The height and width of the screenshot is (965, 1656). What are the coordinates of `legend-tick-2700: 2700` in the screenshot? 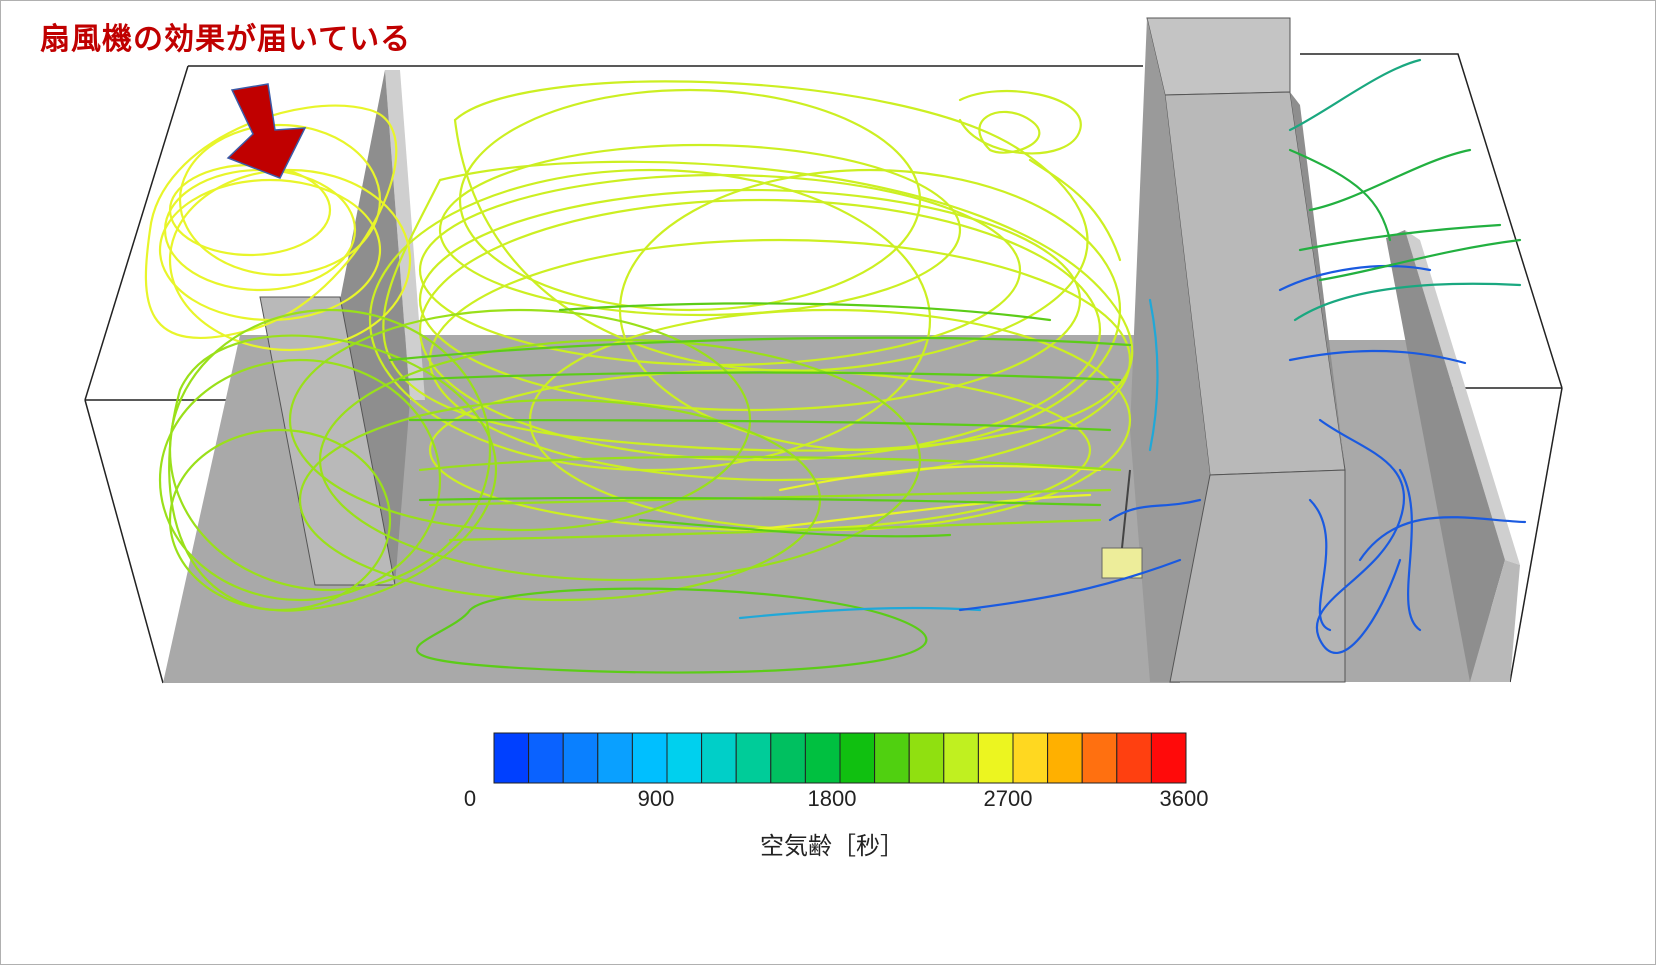 It's located at (1008, 798).